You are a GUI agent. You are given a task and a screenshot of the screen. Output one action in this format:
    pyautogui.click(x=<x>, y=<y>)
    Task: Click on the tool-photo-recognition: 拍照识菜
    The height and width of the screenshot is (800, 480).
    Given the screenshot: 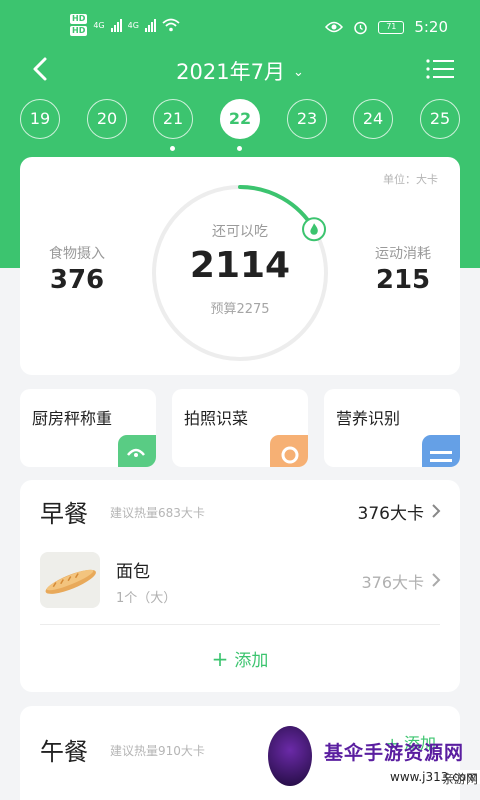 What is the action you would take?
    pyautogui.click(x=240, y=428)
    